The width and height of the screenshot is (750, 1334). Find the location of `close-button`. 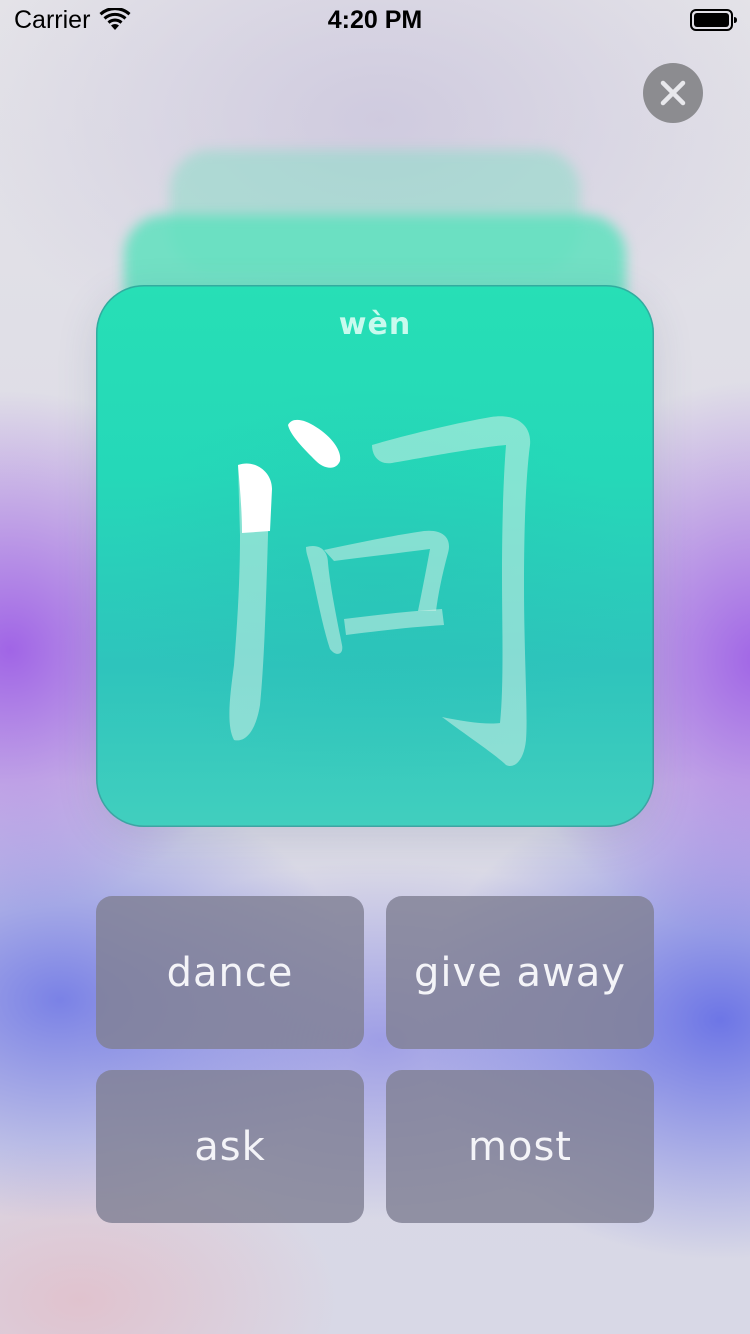

close-button is located at coordinates (673, 93).